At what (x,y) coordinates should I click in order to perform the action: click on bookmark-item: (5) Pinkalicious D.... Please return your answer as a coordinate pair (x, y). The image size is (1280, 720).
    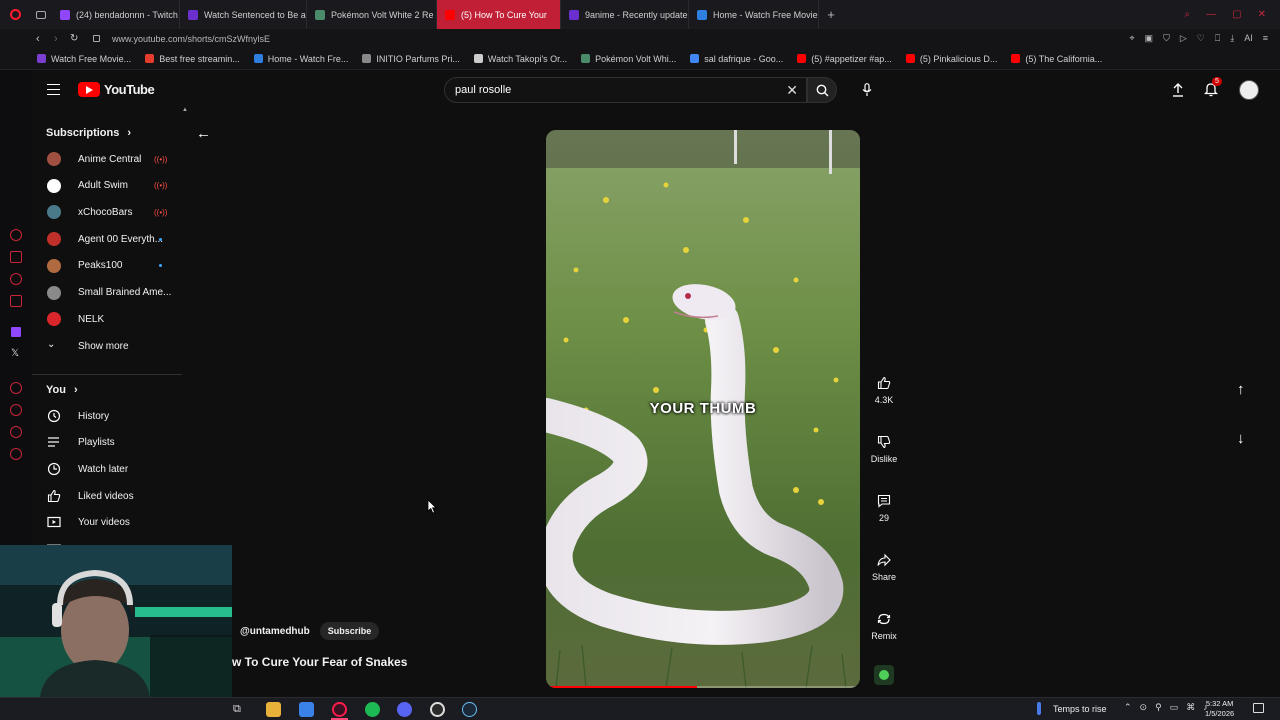
    Looking at the image, I should click on (952, 59).